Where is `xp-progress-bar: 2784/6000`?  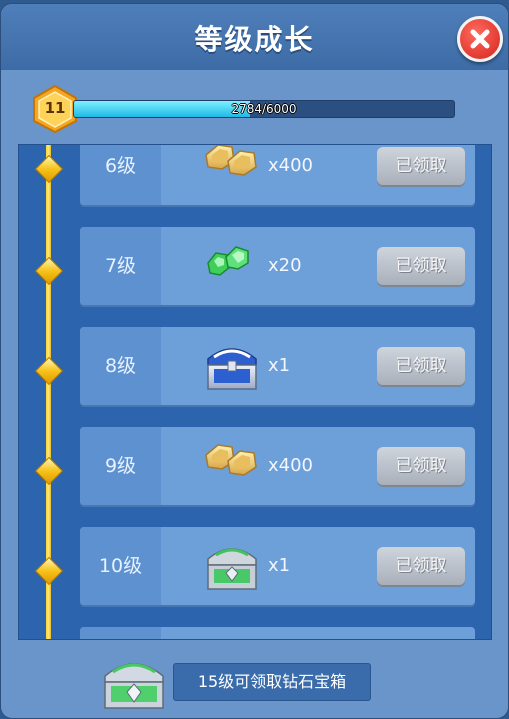 xp-progress-bar: 2784/6000 is located at coordinates (264, 109).